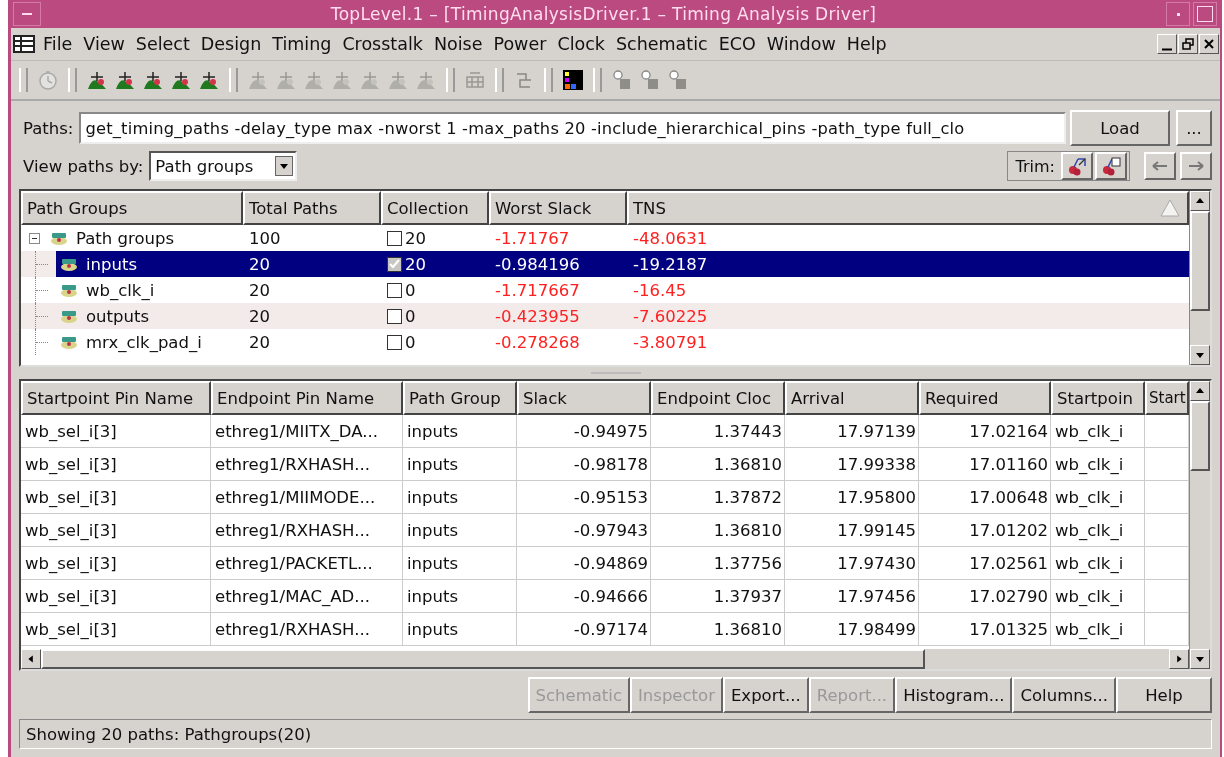  I want to click on group-name: wb_clk_i, so click(120, 290).